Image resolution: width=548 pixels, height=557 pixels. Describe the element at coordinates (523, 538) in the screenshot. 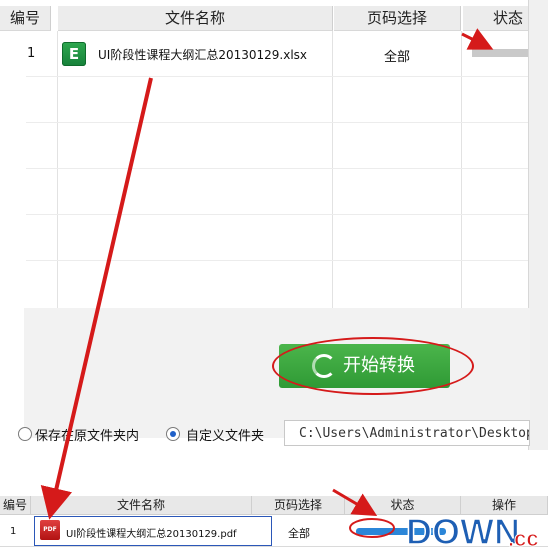

I see `watermark-suffix-text: .cc` at that location.